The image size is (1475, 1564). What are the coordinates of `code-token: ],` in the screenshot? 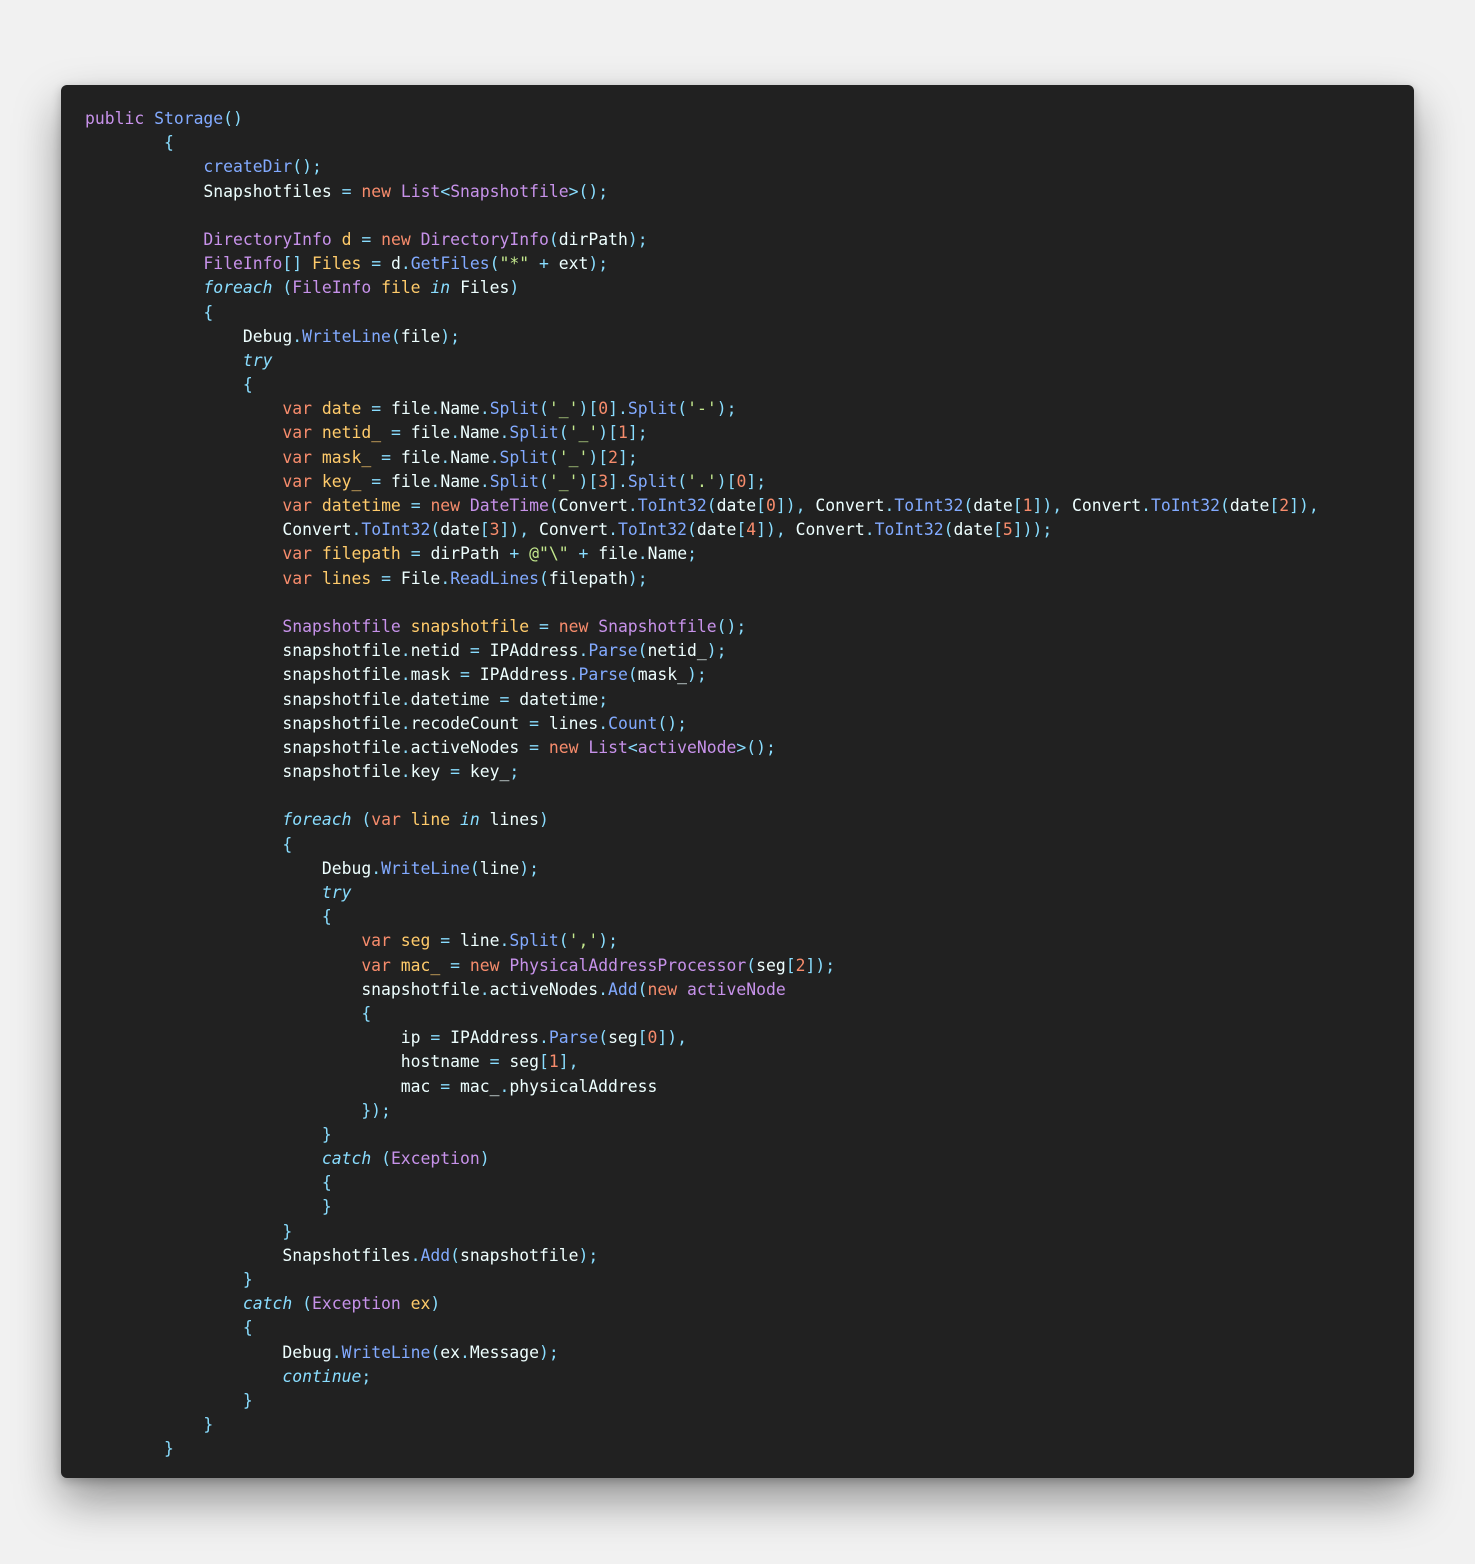 It's located at (568, 1062).